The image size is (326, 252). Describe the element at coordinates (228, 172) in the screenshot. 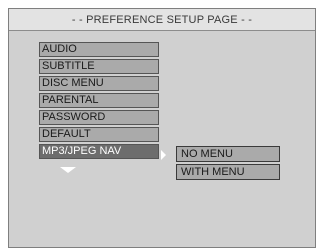

I see `submenu-option-with-menu: WITH MENU` at that location.